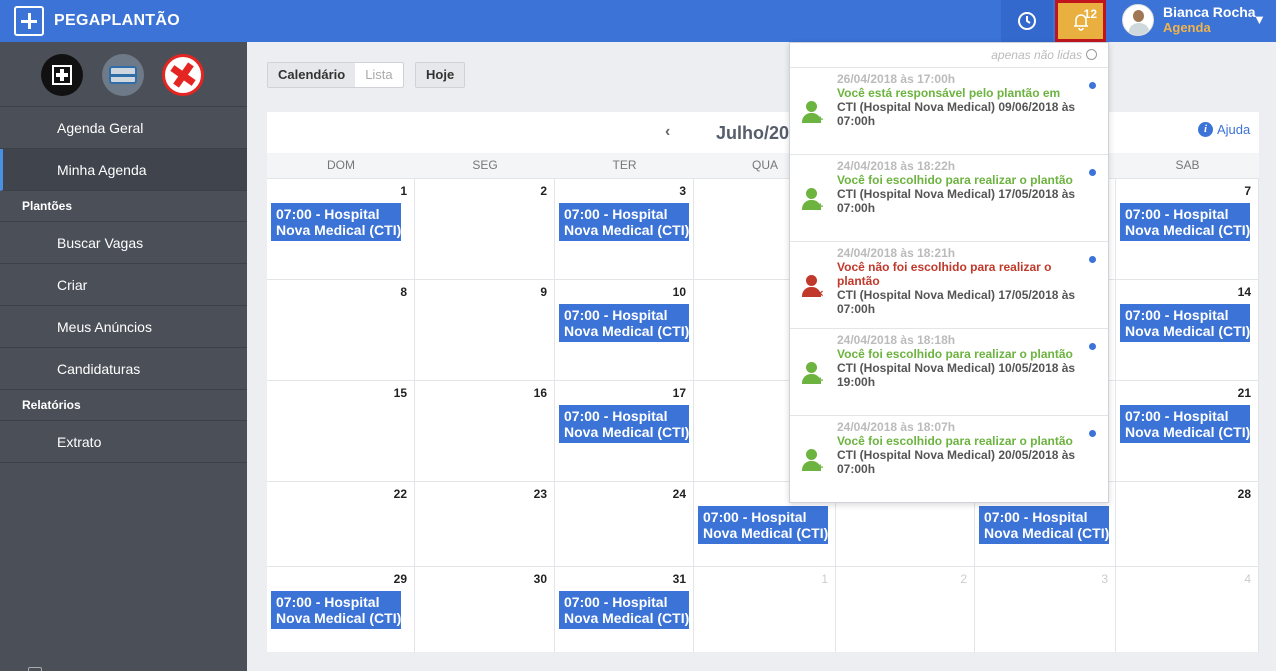 The image size is (1276, 671). I want to click on user-menu: Bianca Rocha Agenda, so click(1189, 20).